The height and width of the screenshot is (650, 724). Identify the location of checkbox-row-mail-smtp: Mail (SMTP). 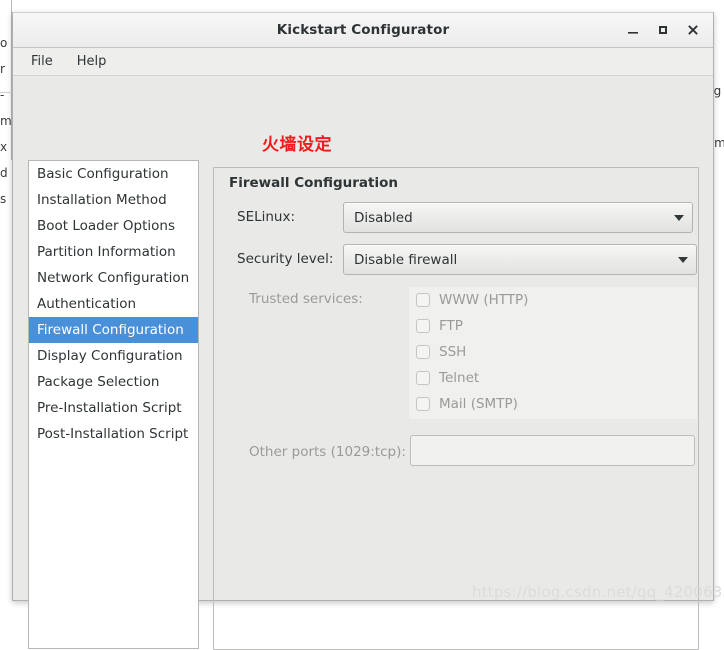
(553, 404).